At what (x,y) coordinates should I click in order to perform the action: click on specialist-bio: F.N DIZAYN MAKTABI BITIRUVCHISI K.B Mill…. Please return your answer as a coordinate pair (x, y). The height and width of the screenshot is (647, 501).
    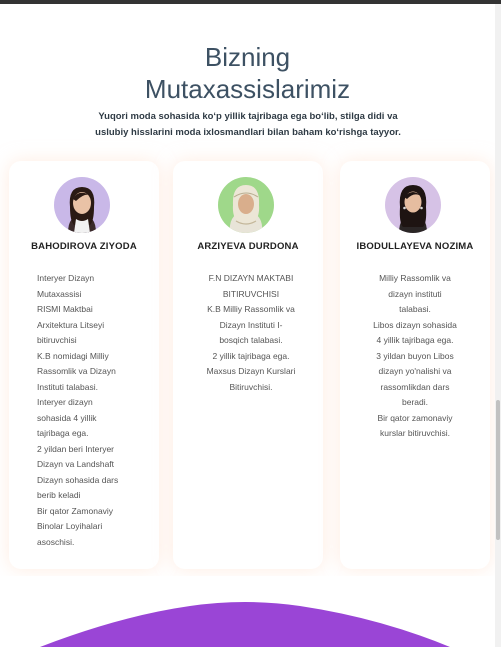
    Looking at the image, I should click on (251, 333).